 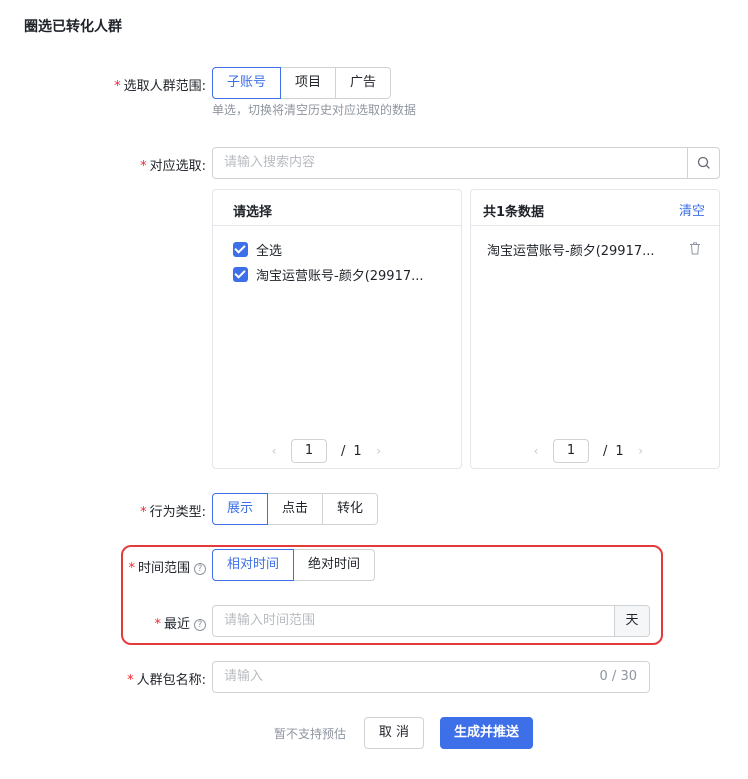 What do you see at coordinates (394, 733) in the screenshot?
I see `cancel-button: 取 消` at bounding box center [394, 733].